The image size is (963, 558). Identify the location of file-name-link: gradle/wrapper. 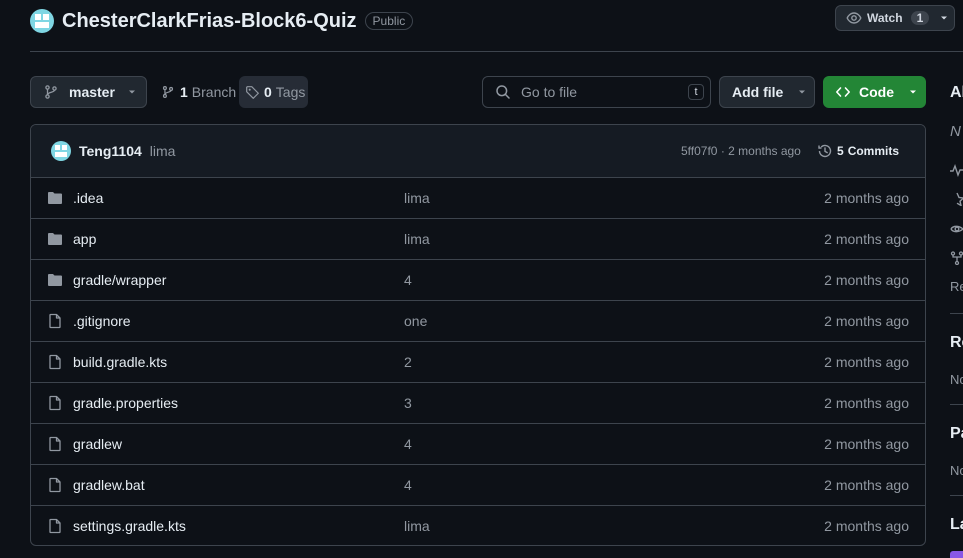
(119, 280).